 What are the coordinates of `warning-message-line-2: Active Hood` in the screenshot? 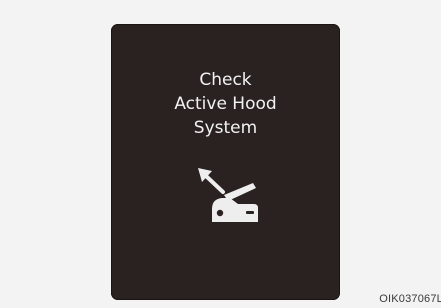 It's located at (225, 104).